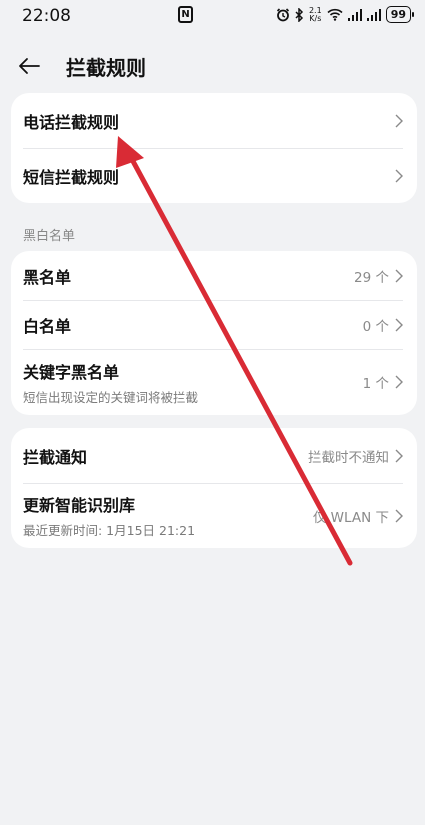 This screenshot has width=425, height=825. I want to click on net-speed: 2.1 K/s, so click(315, 14).